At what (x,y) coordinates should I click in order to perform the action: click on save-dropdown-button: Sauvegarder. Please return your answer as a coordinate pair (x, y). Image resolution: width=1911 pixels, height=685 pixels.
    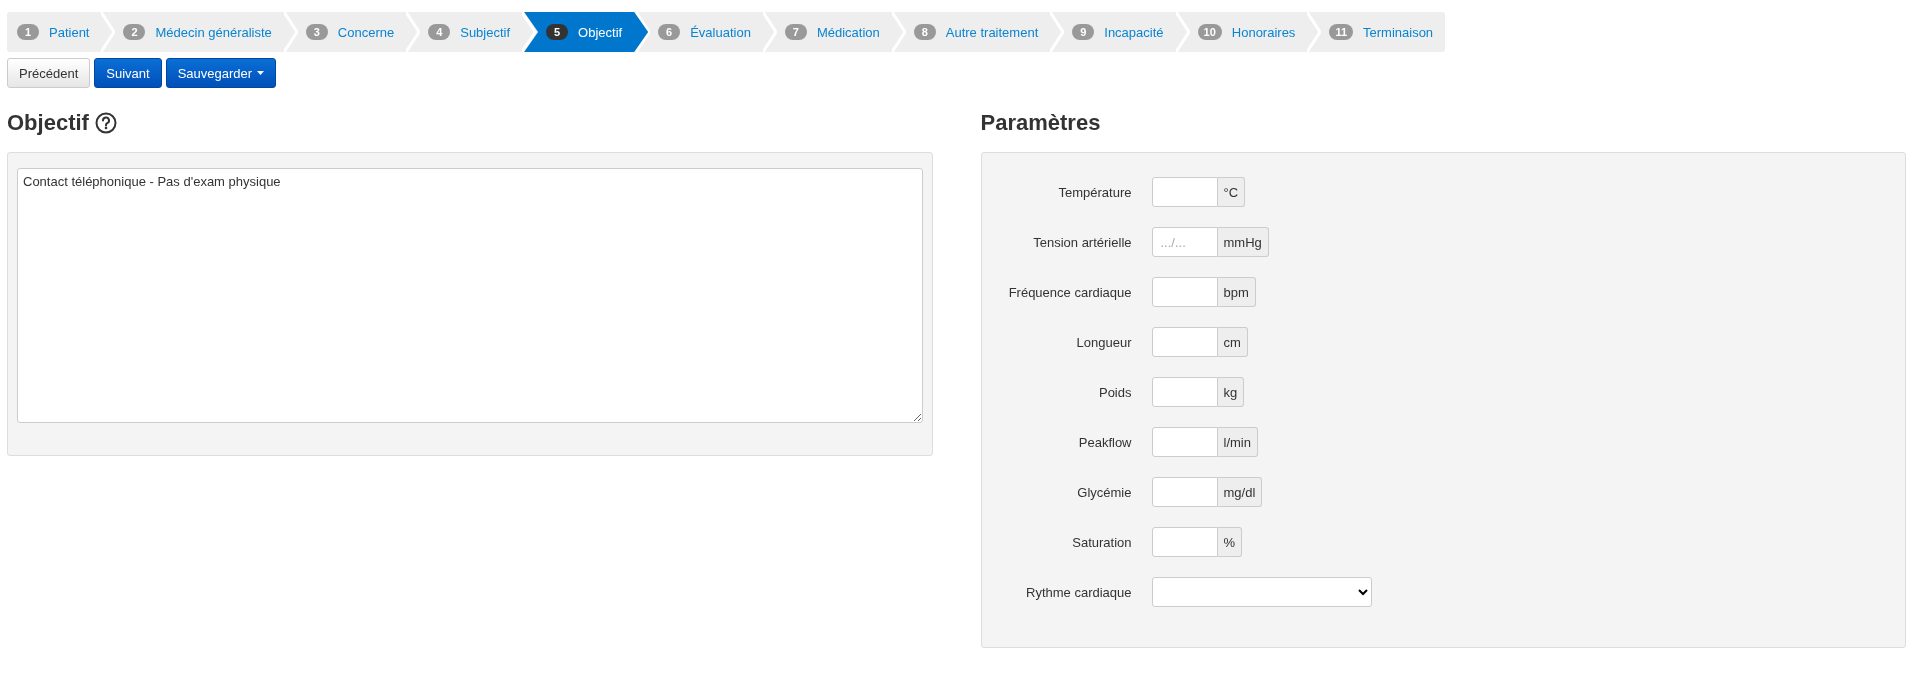
    Looking at the image, I should click on (221, 73).